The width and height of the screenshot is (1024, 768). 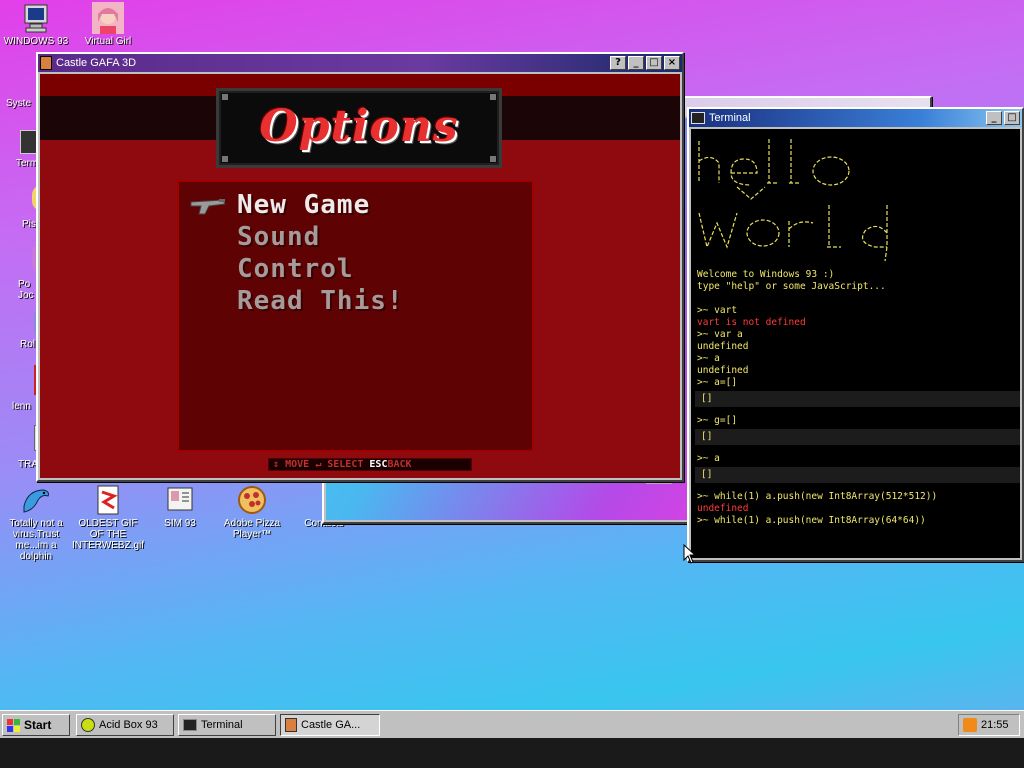 I want to click on terminal-app-icon, so click(x=698, y=118).